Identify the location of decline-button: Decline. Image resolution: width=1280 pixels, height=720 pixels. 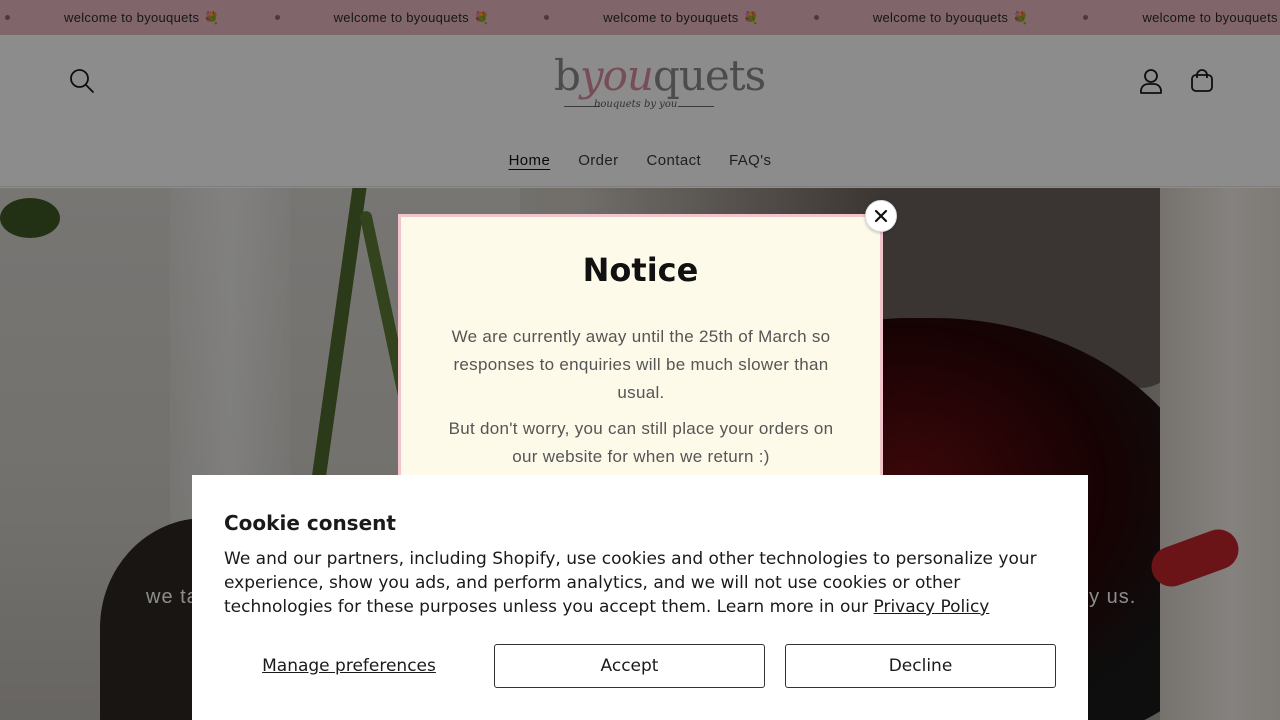
(920, 666).